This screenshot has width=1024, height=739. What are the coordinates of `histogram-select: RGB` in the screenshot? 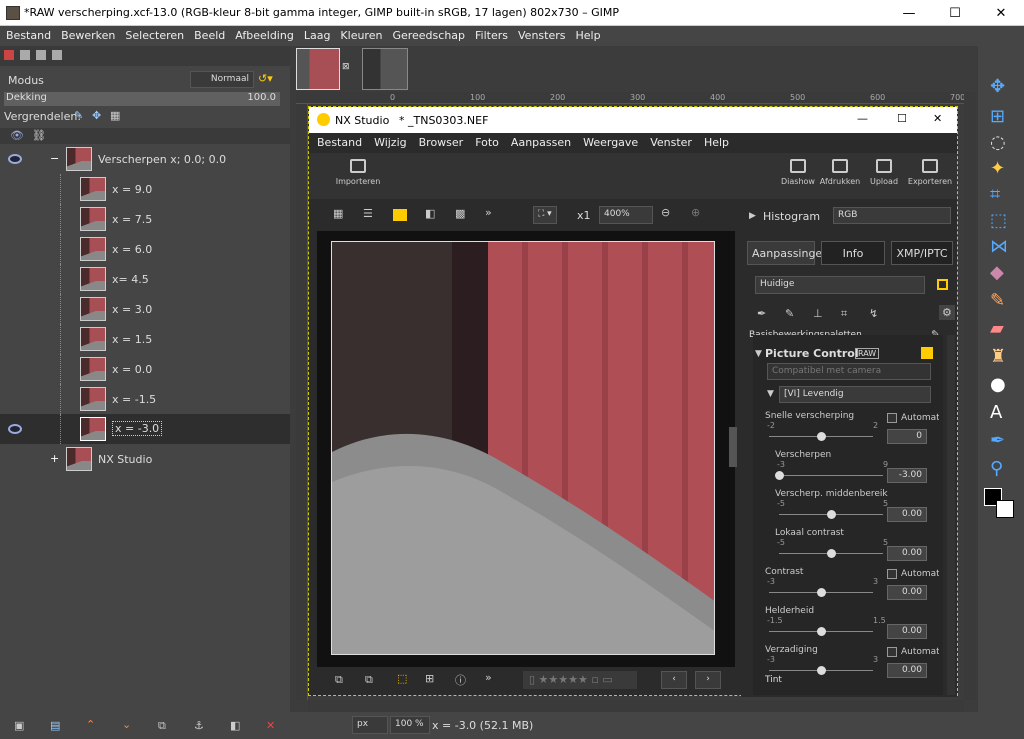 It's located at (892, 215).